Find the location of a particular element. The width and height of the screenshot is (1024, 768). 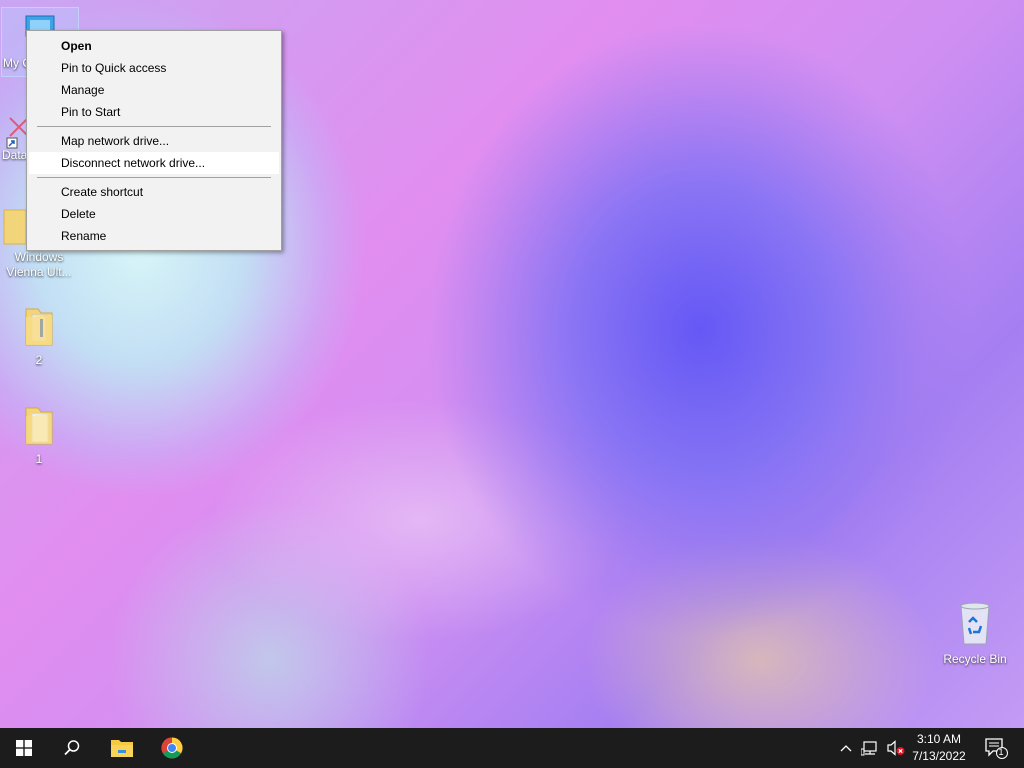

windows-start-icon is located at coordinates (24, 748).